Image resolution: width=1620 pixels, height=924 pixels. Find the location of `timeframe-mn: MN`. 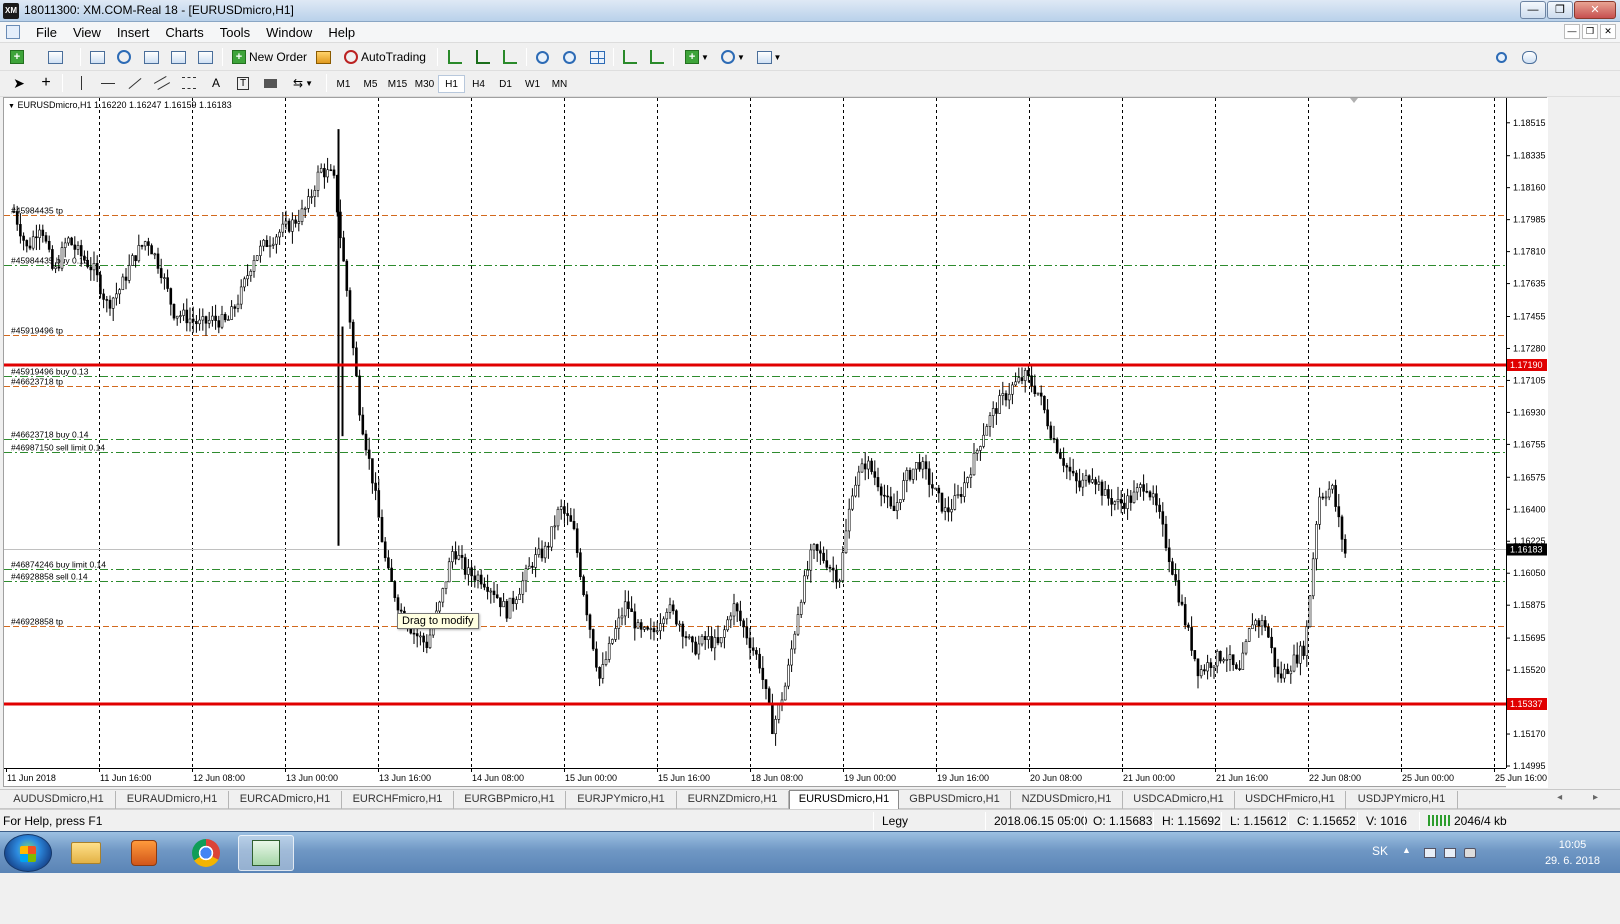

timeframe-mn: MN is located at coordinates (559, 84).